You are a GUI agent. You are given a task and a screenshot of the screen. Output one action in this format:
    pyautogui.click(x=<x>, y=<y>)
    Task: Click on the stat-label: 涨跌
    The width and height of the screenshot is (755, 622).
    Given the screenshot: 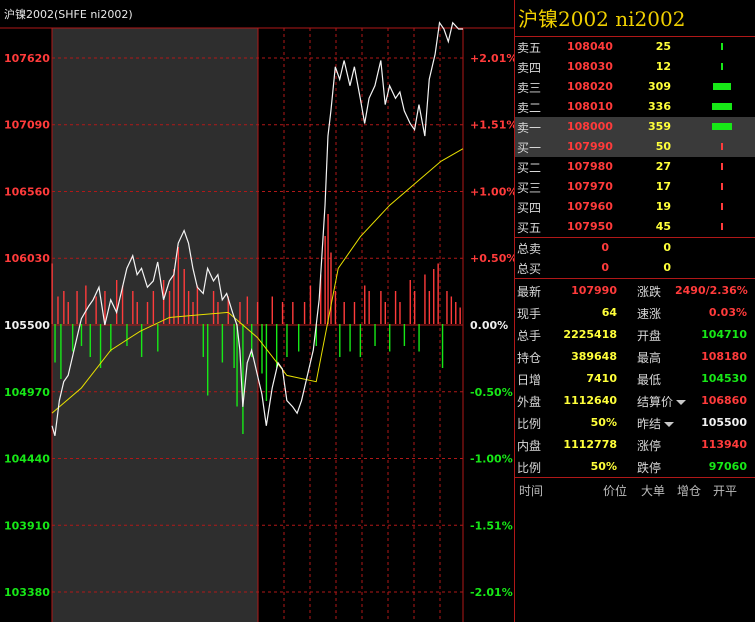 What is the action you would take?
    pyautogui.click(x=649, y=291)
    